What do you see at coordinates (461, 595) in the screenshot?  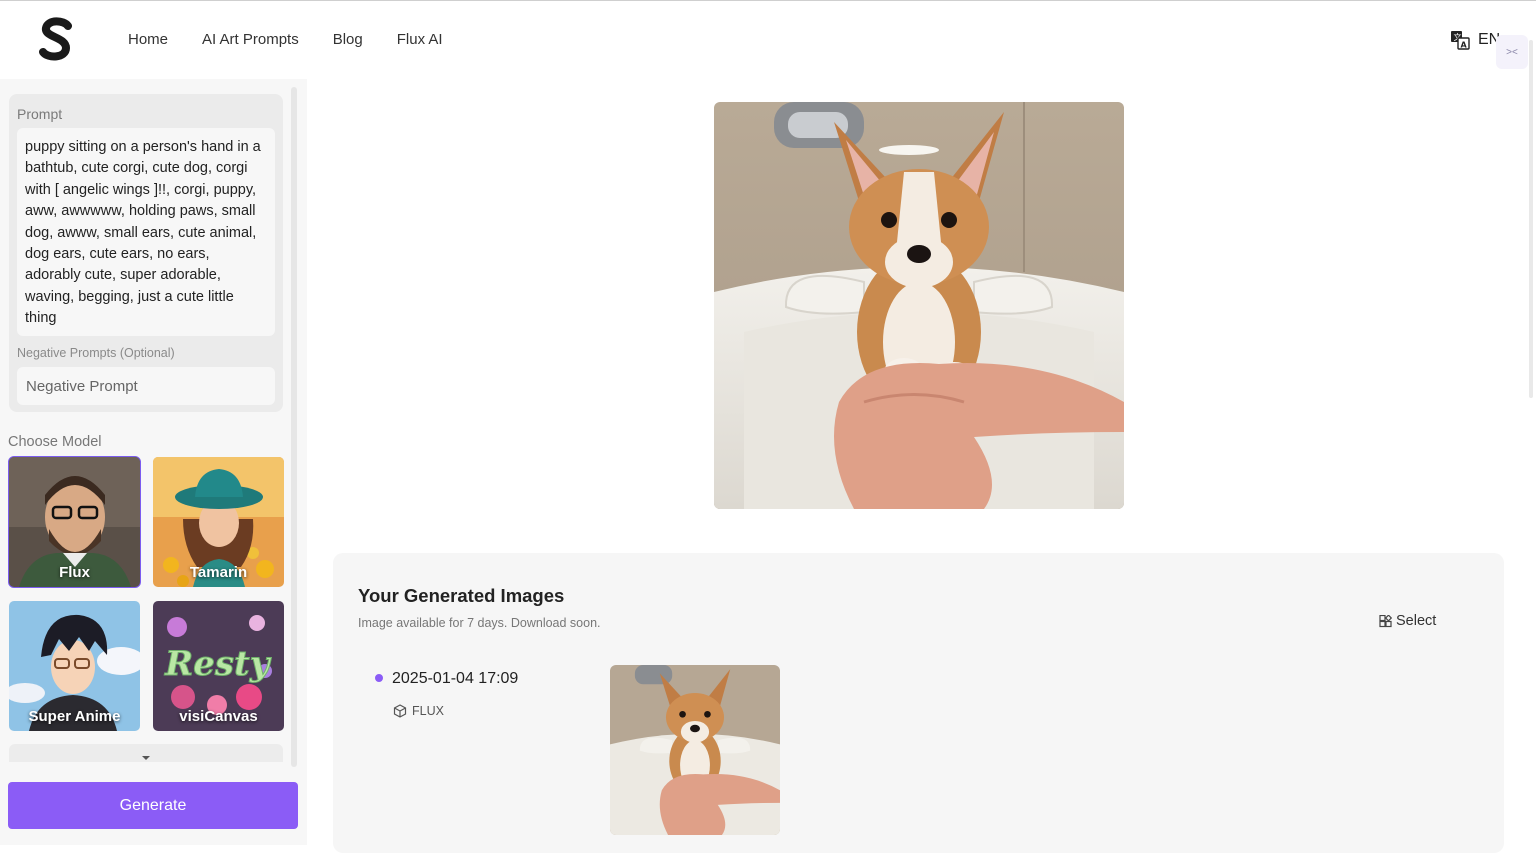 I see `generated-images-title: Your Generated Images` at bounding box center [461, 595].